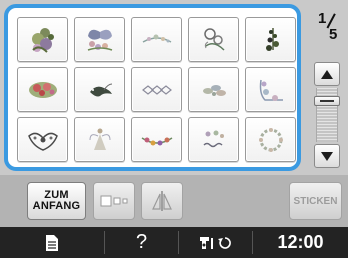 The image size is (348, 258). I want to click on page-navigation: 1 5, so click(326, 88).